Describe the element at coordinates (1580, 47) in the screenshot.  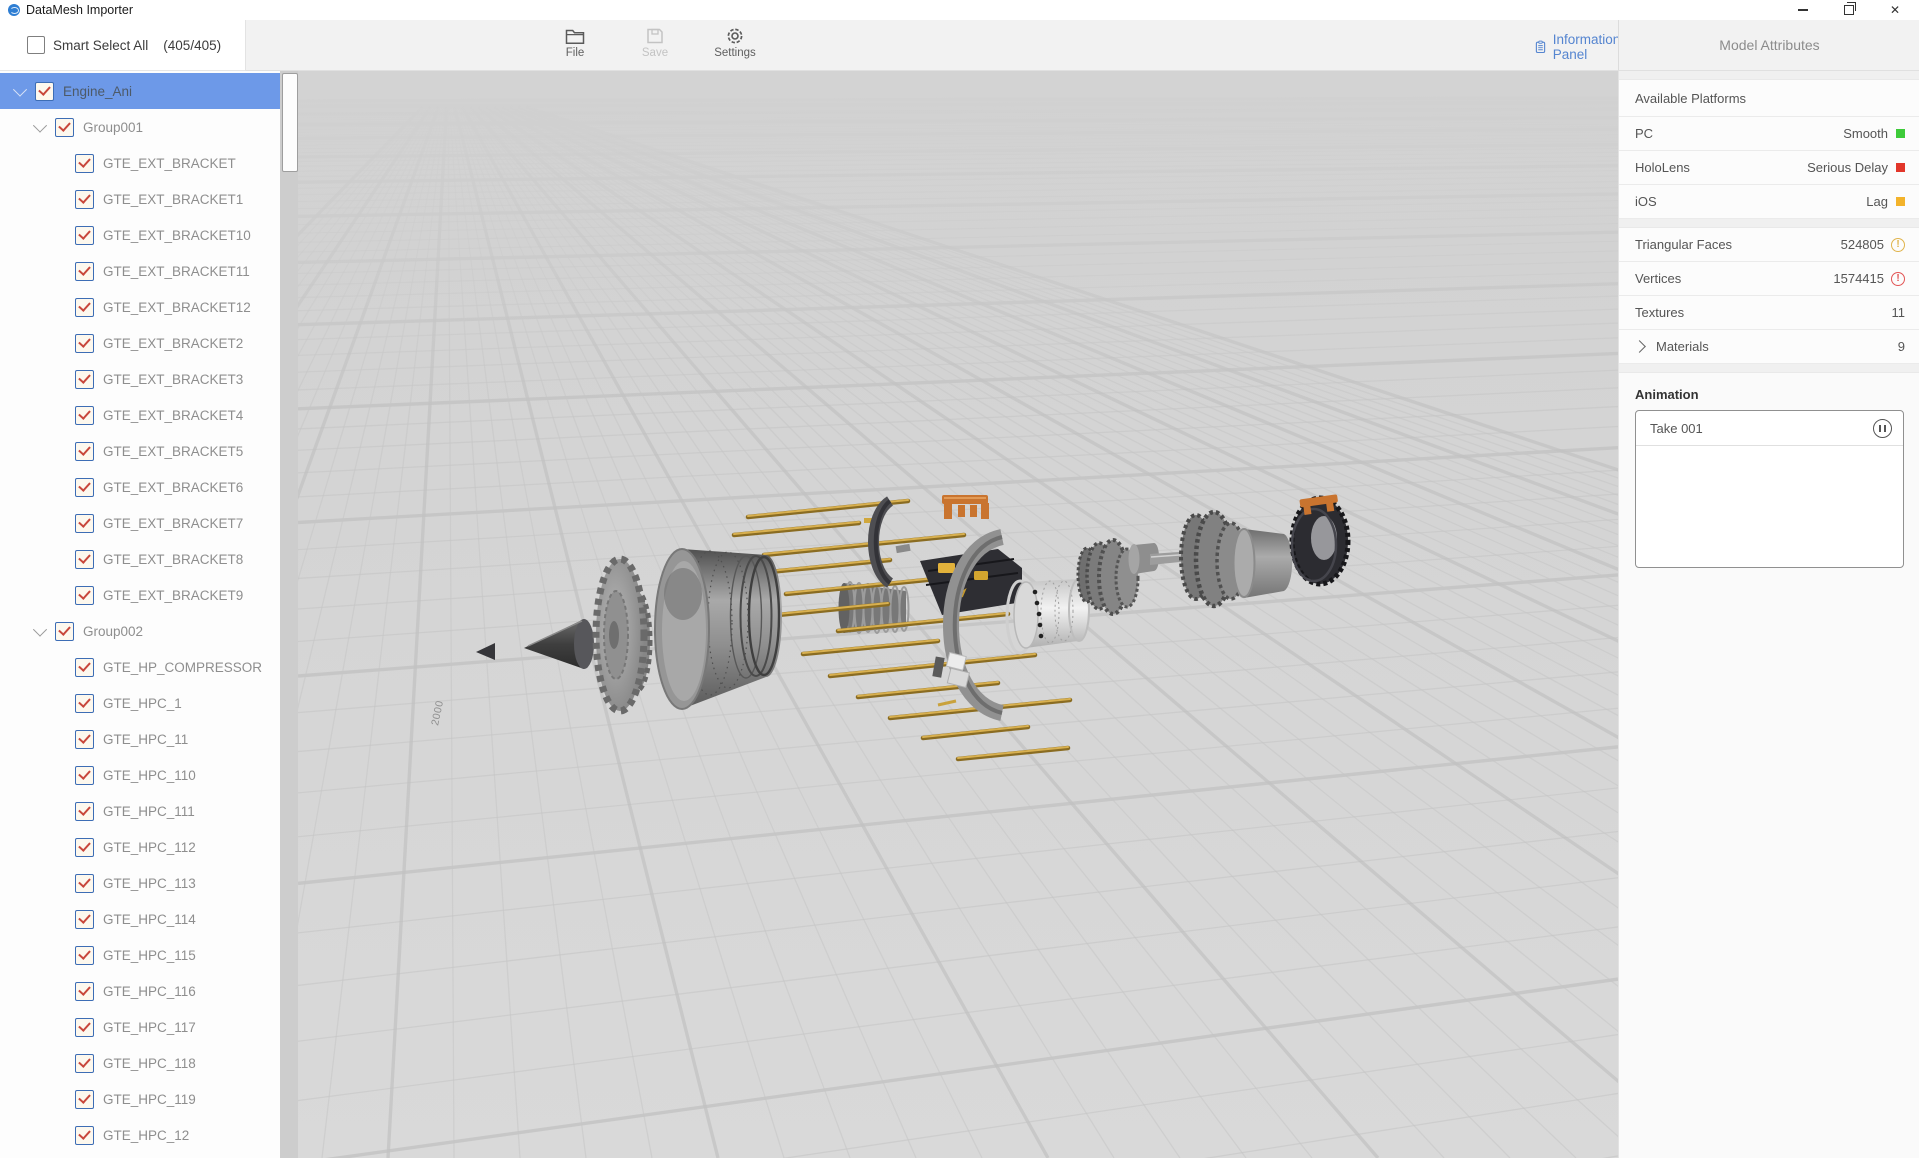
I see `information-panel-button: Information Panel` at that location.